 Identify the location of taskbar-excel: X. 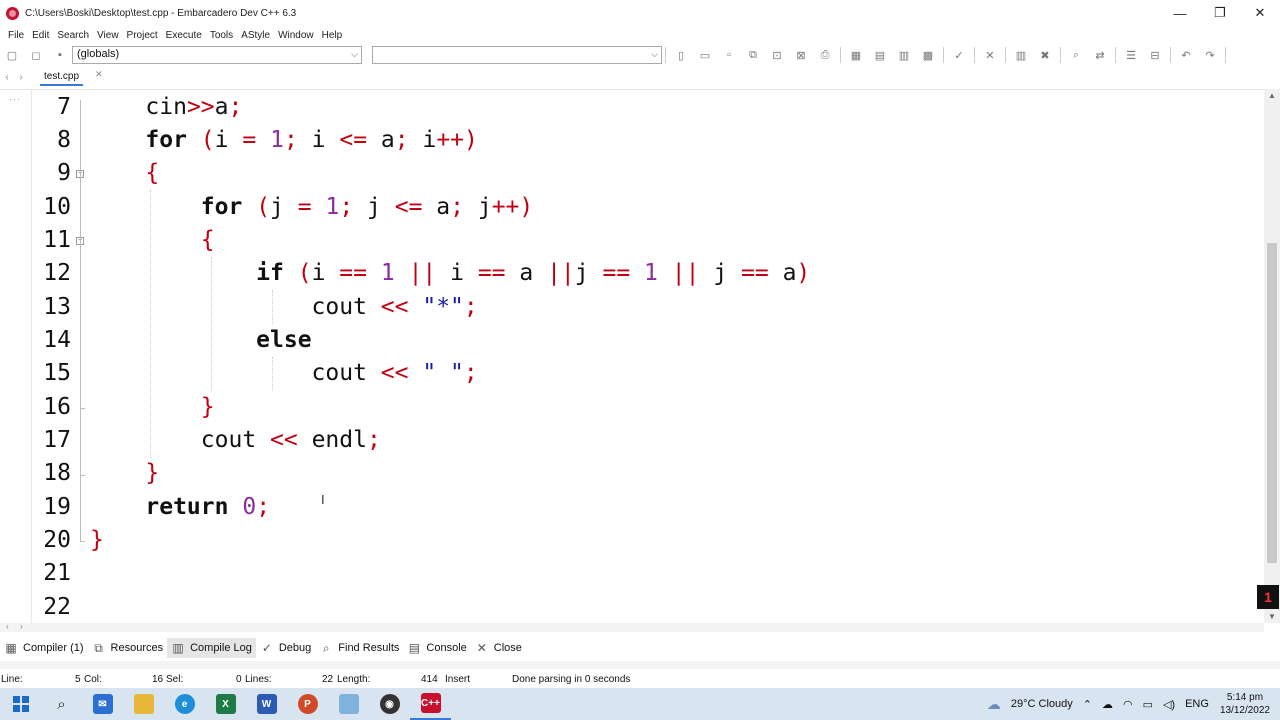
(225, 704).